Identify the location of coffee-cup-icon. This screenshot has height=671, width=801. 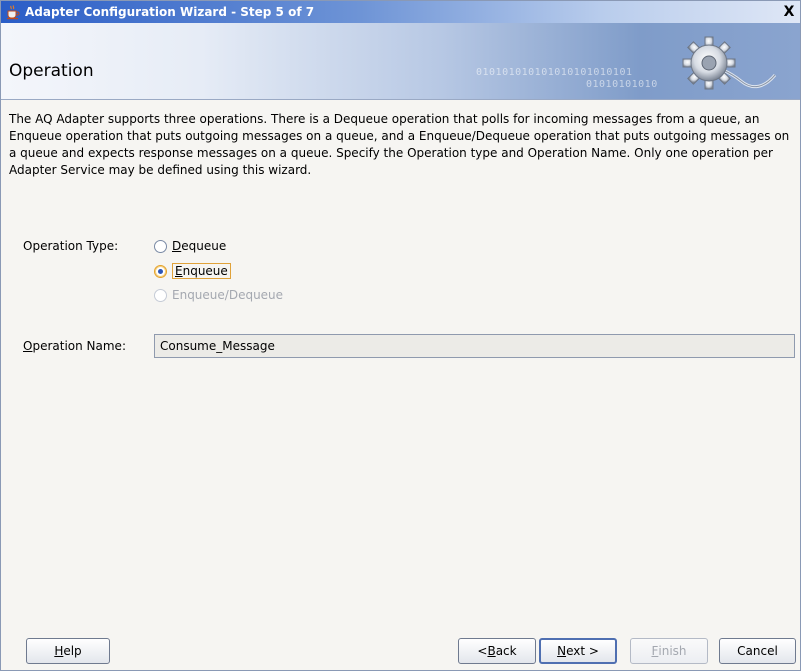
(13, 12).